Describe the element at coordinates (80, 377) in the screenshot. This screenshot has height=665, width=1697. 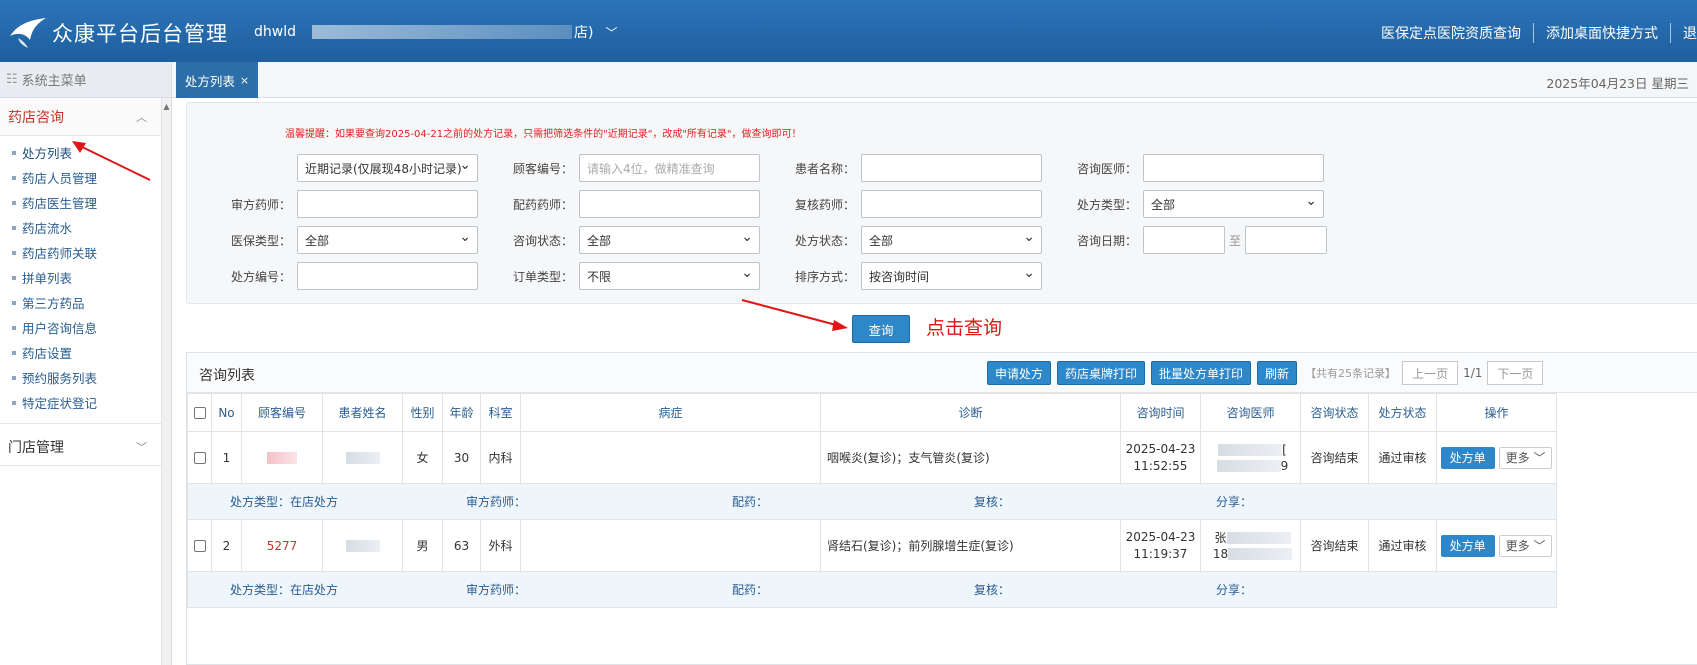
I see `sidebar-item-appointments: 预约服务列表` at that location.